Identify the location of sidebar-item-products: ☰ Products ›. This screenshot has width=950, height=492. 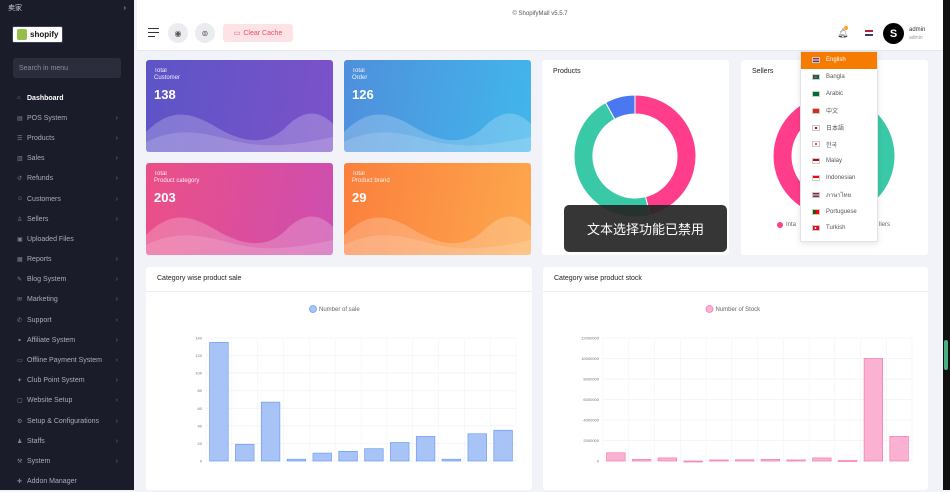
(67, 138).